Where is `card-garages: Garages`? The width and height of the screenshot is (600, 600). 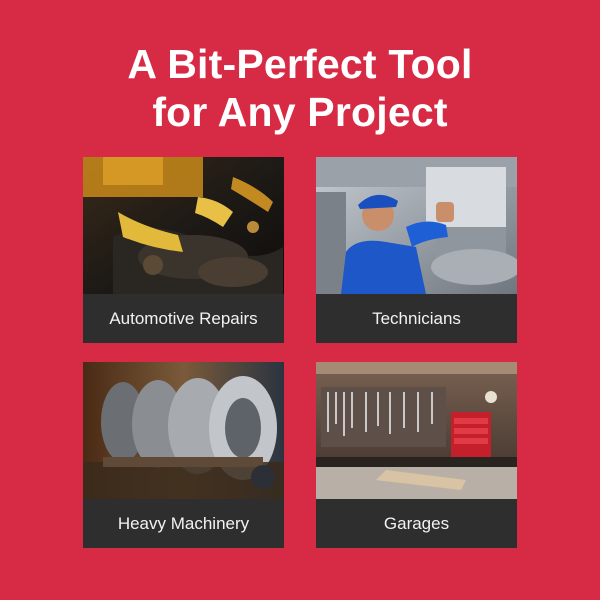 card-garages: Garages is located at coordinates (416, 455).